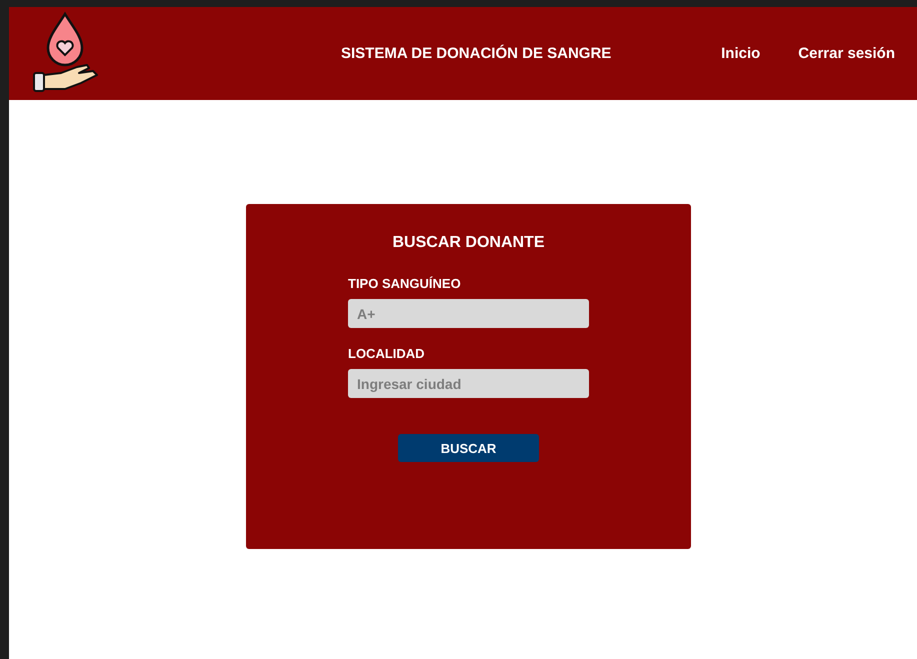 The image size is (917, 659). Describe the element at coordinates (468, 383) in the screenshot. I see `input-field: Ingresar ciudad` at that location.